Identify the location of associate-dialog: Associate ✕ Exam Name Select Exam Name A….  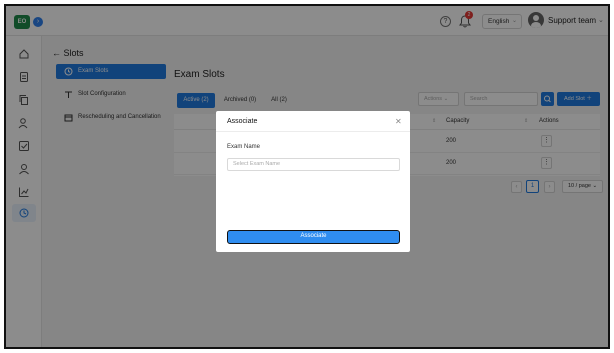
(313, 181).